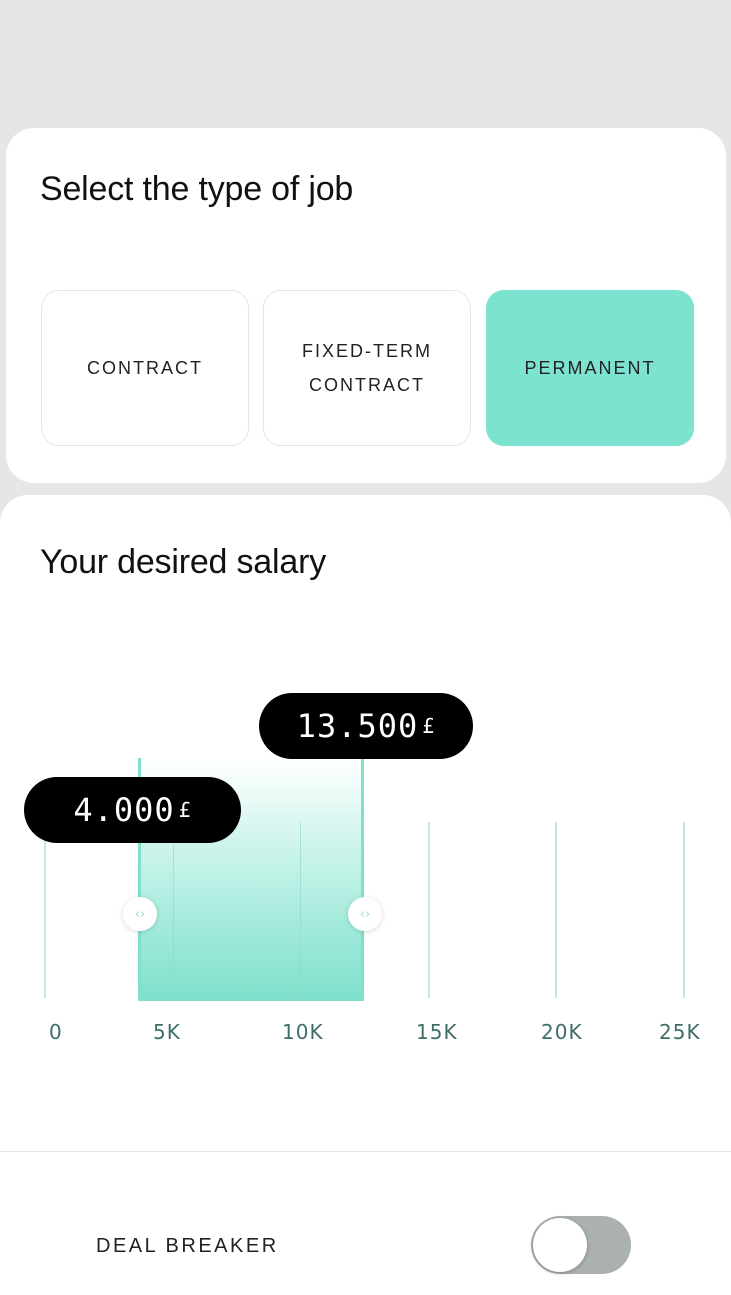 The width and height of the screenshot is (731, 1295). What do you see at coordinates (562, 1032) in the screenshot?
I see `axis-tick-20k: 20K` at bounding box center [562, 1032].